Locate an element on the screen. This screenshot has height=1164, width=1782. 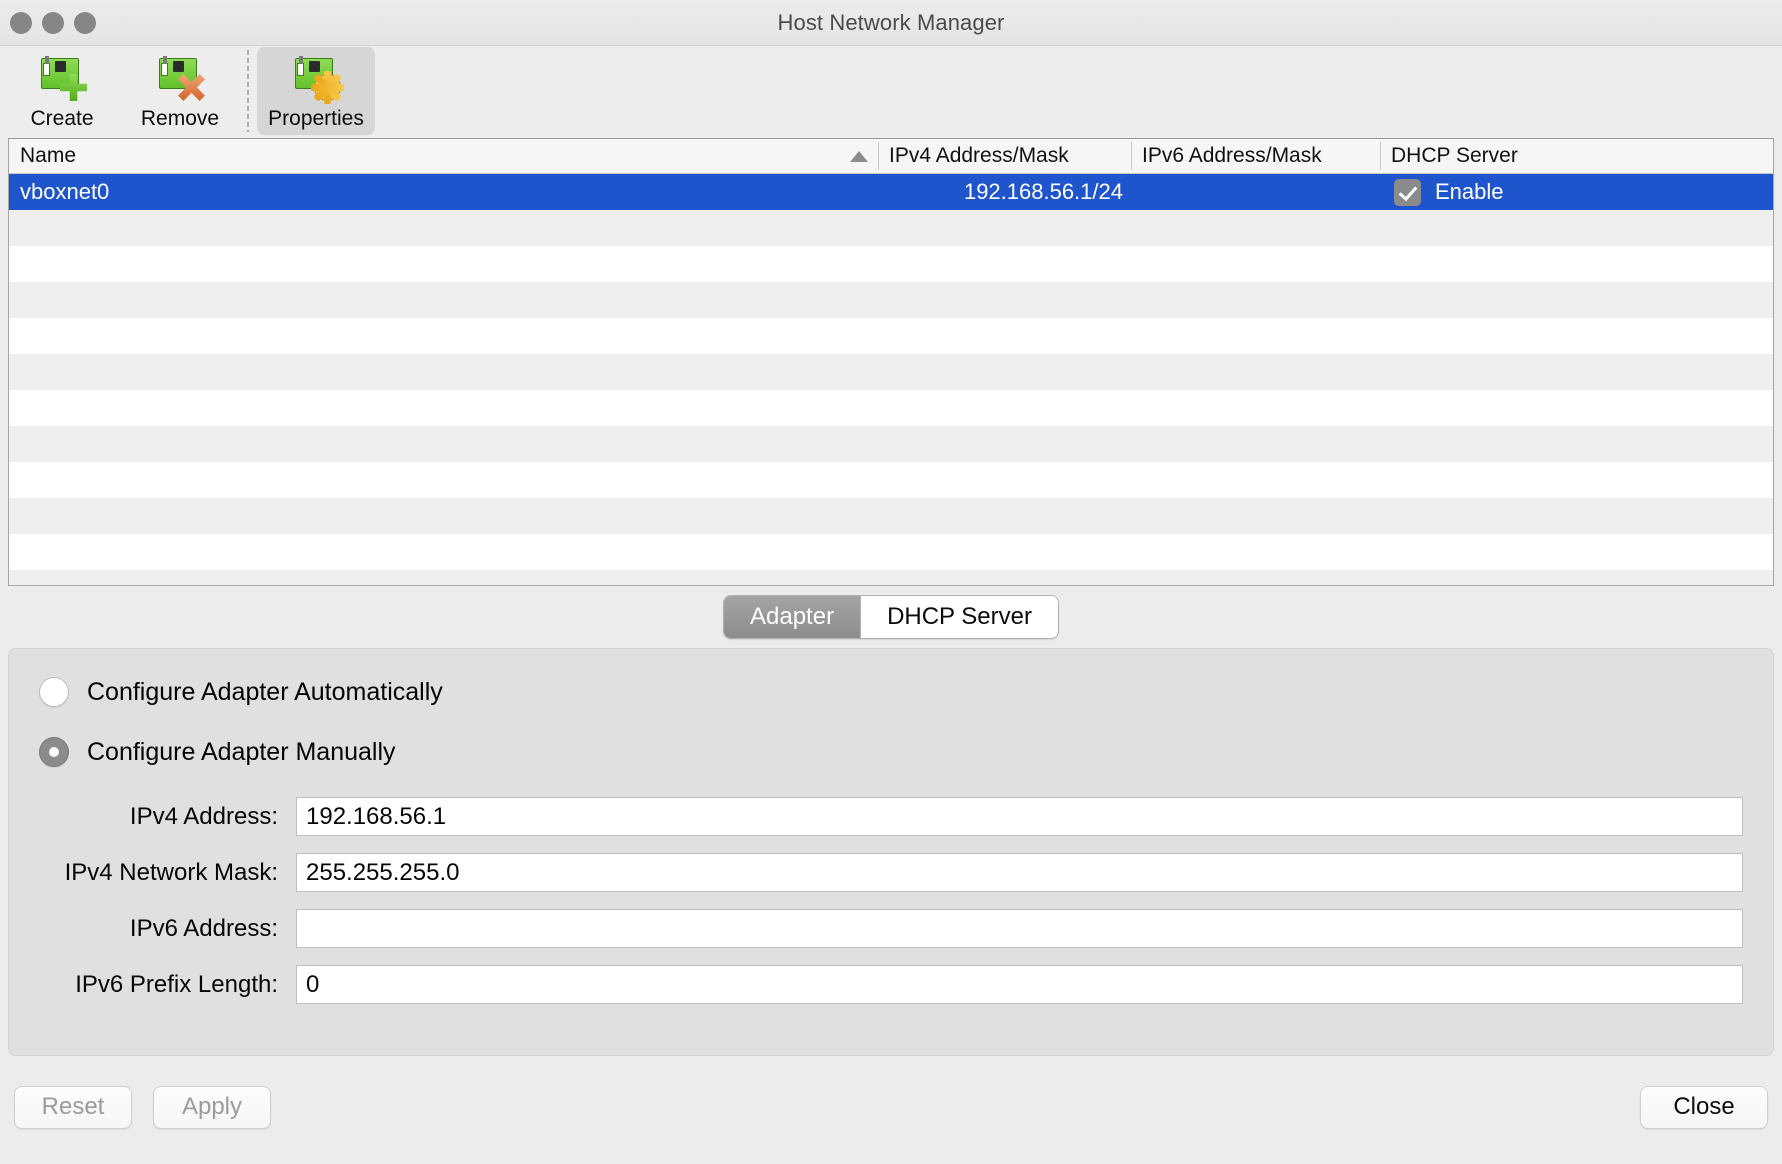
table-row: vboxnet0 192.168.56.1/24 Enable is located at coordinates (891, 192).